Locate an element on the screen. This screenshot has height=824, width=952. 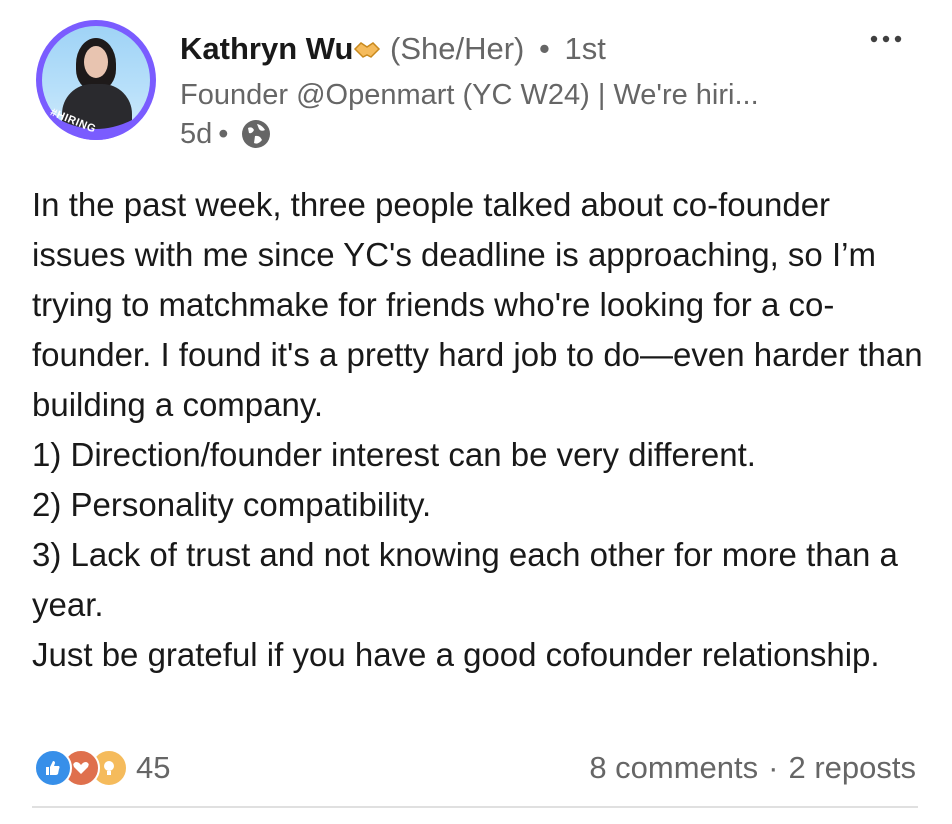
social-counts: 8 comments · 2 reposts is located at coordinates (752, 768).